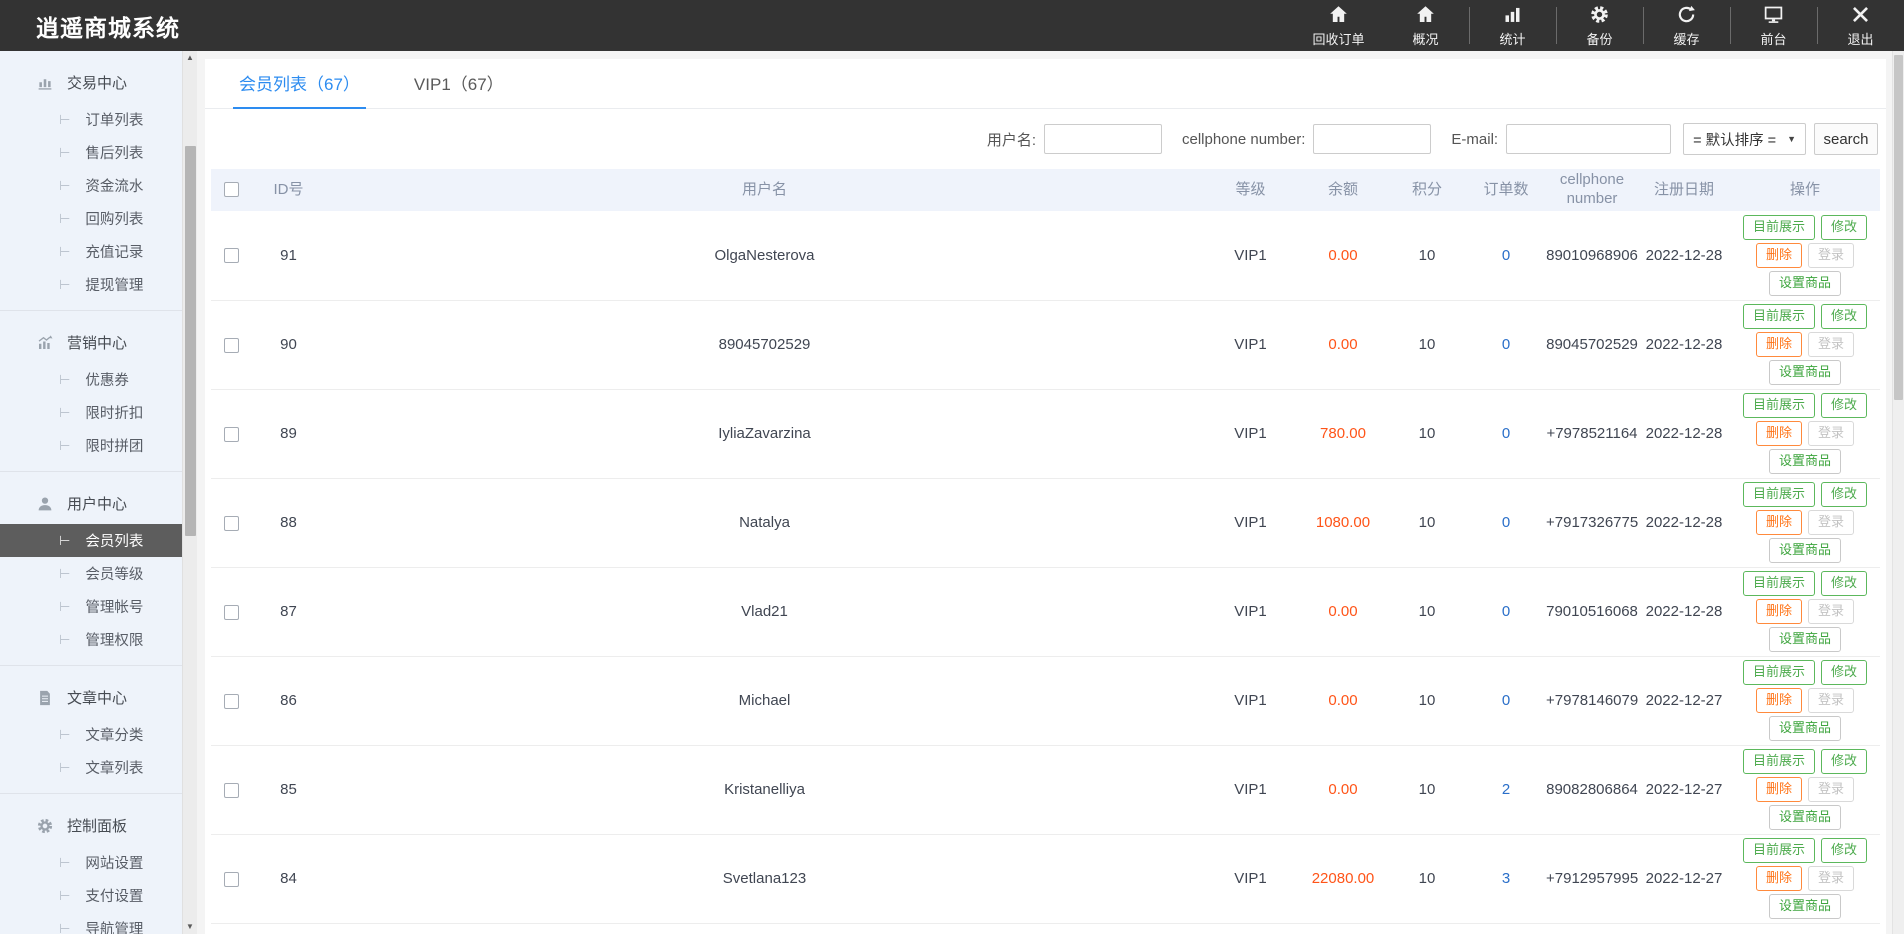  Describe the element at coordinates (91, 119) in the screenshot. I see `sidebar-item-trade-center-0: ⊢ 订单列表` at that location.